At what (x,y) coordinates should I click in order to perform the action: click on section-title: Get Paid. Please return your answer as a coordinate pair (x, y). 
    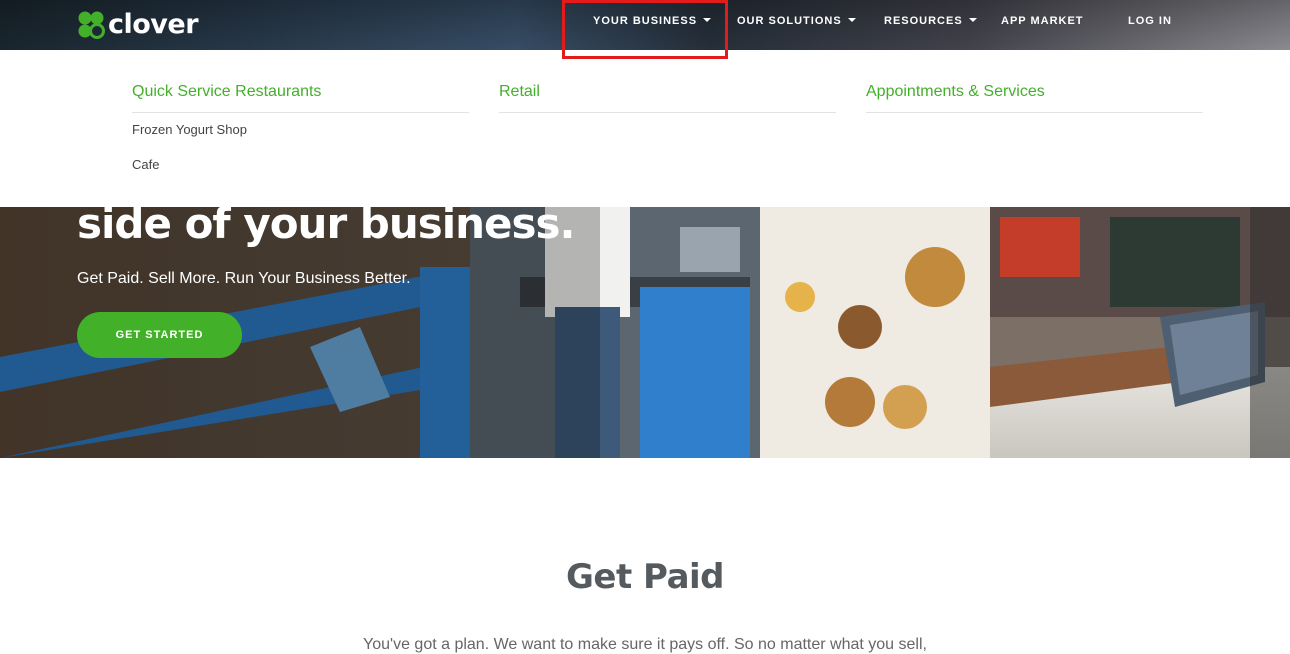
    Looking at the image, I should click on (645, 577).